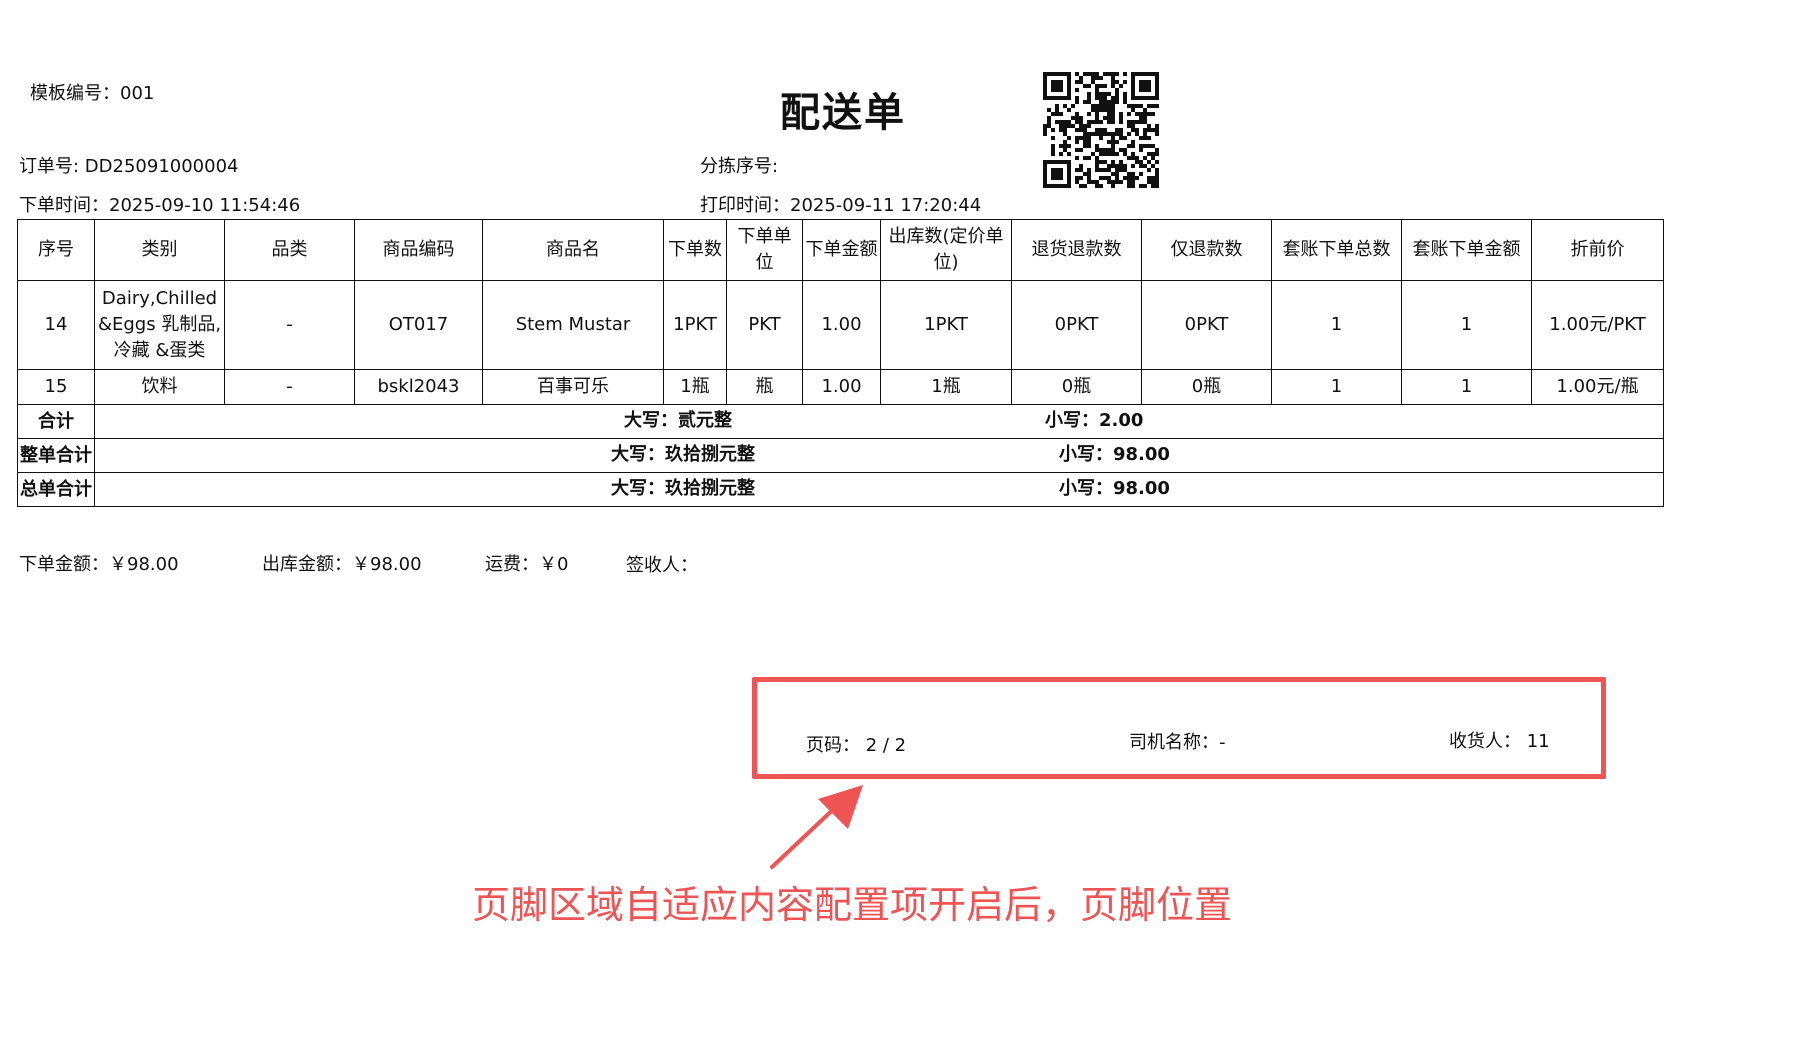 The image size is (1806, 1059). What do you see at coordinates (946, 250) in the screenshot?
I see `col-header: 出库数(定价单位)` at bounding box center [946, 250].